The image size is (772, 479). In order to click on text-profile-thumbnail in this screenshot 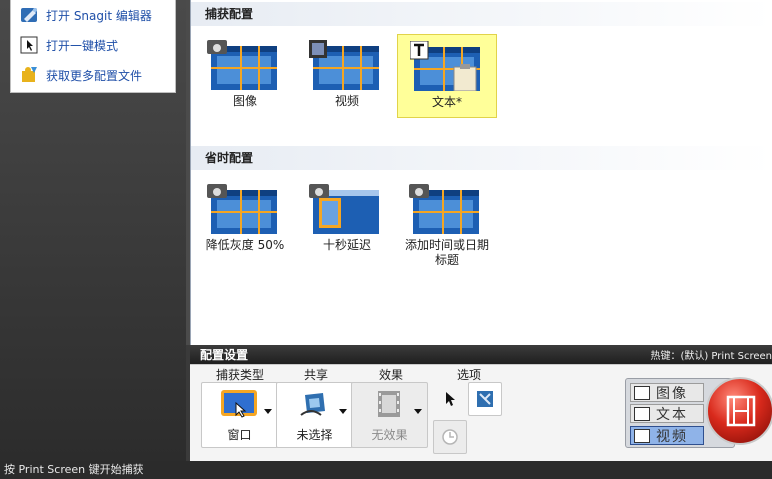, I will do `click(445, 66)`.